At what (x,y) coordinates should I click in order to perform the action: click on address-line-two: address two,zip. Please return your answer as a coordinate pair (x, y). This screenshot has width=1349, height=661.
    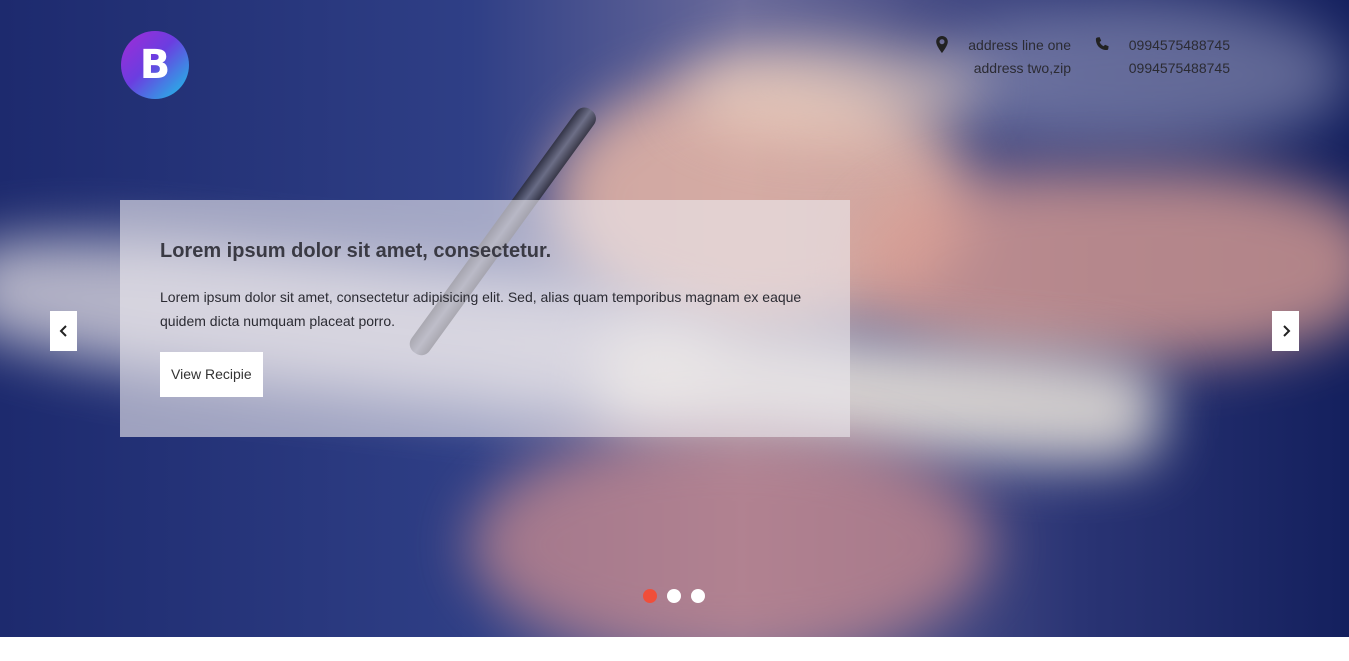
    Looking at the image, I should click on (1022, 68).